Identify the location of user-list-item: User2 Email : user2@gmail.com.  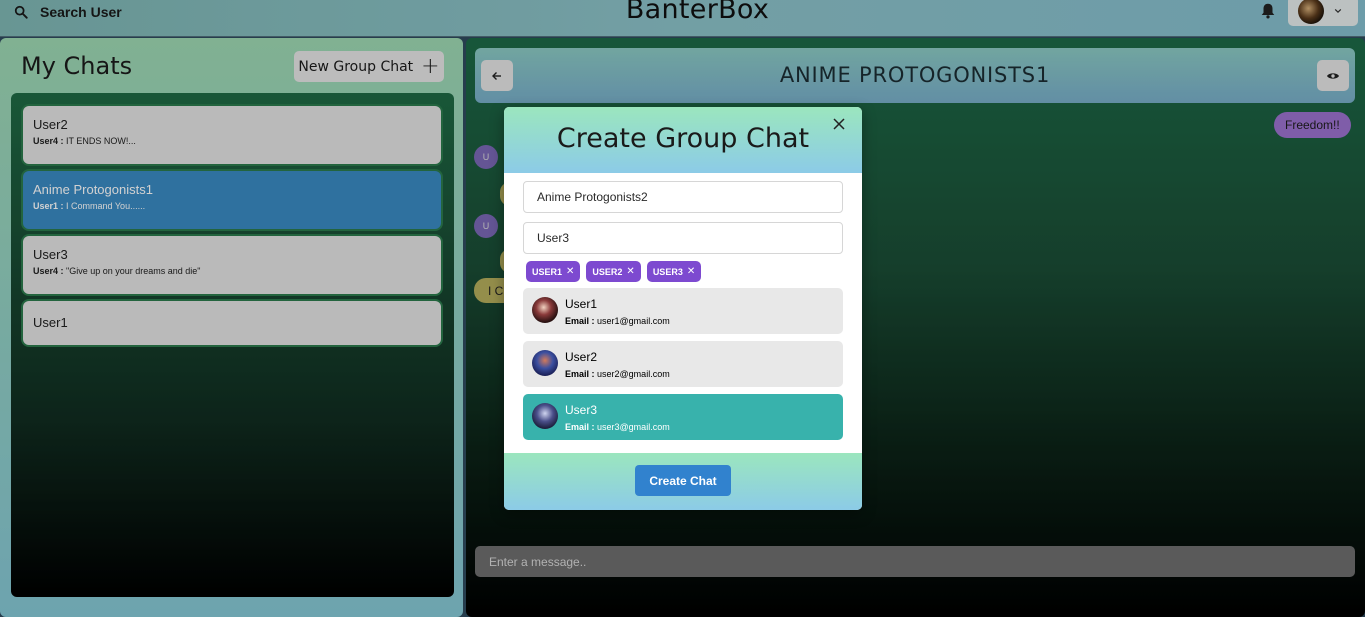
(683, 364).